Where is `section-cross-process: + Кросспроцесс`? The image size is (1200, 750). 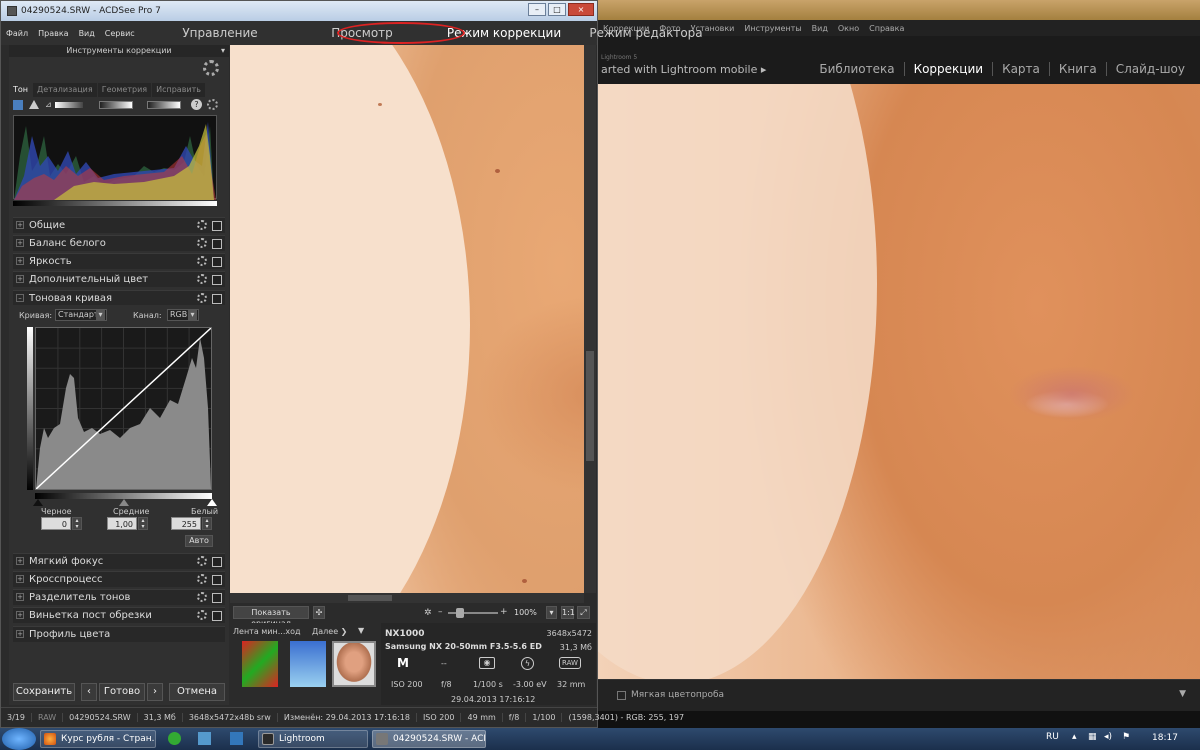 section-cross-process: + Кросспроцесс is located at coordinates (119, 579).